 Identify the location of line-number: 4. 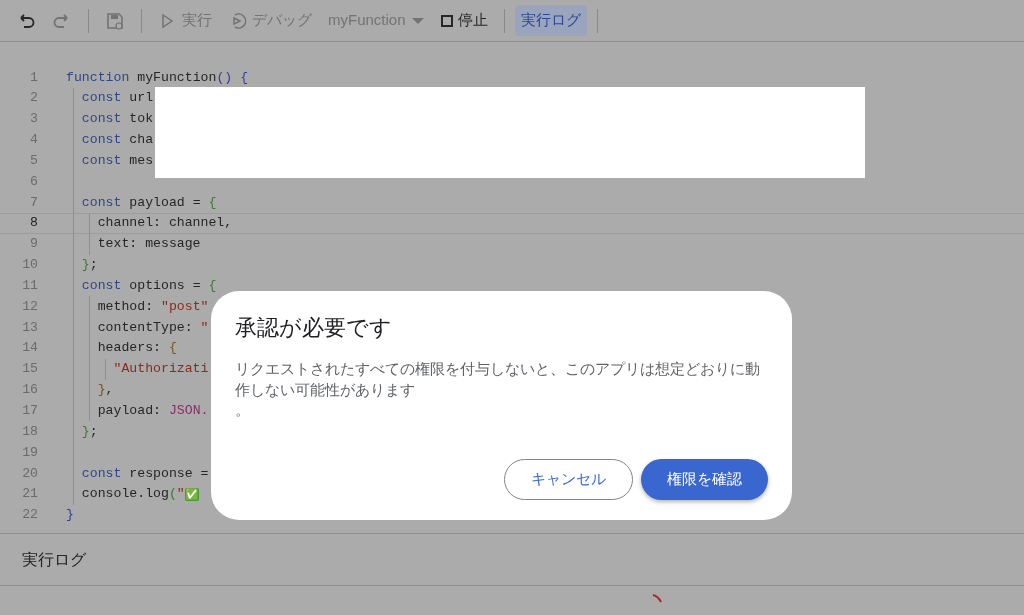
(33, 140).